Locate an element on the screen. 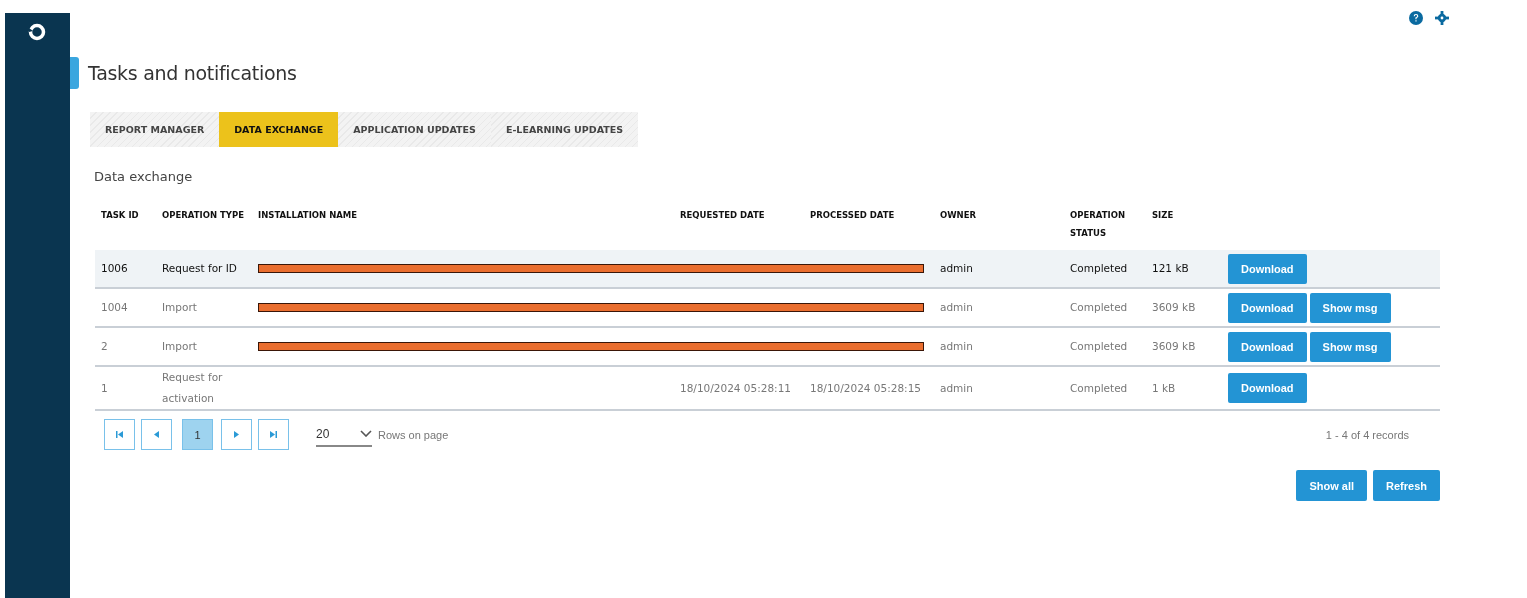 The height and width of the screenshot is (598, 1527). table-cell: Request for ID is located at coordinates (204, 269).